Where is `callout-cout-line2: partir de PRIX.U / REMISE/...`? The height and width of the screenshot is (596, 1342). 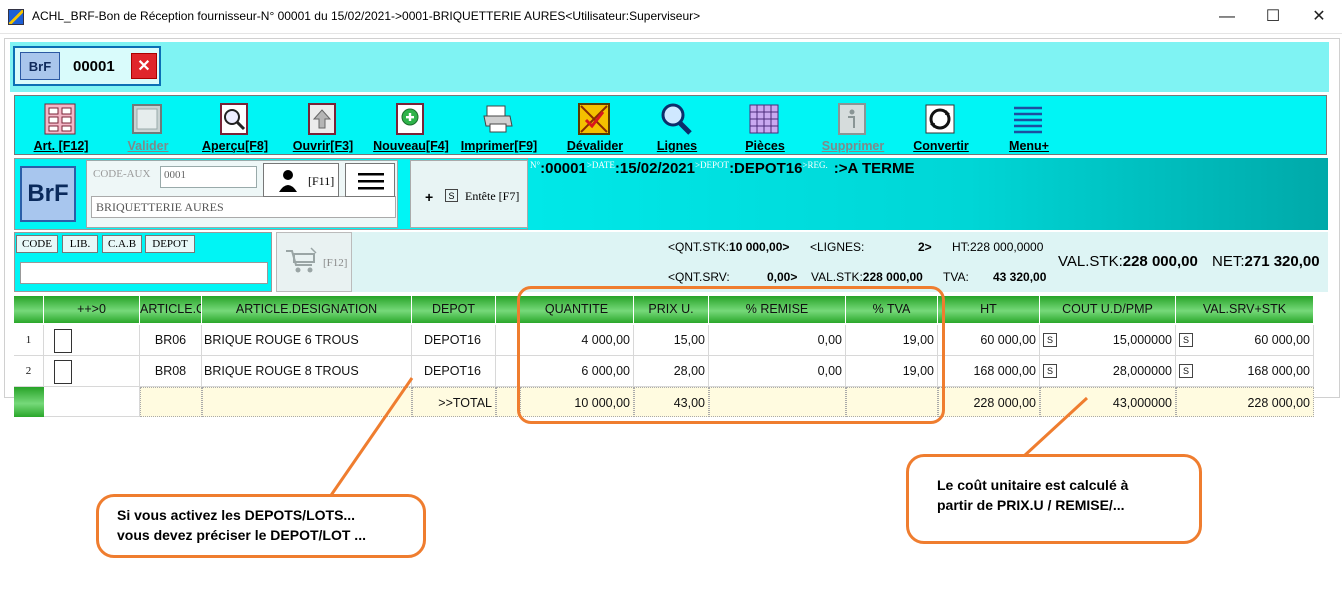 callout-cout-line2: partir de PRIX.U / REMISE/... is located at coordinates (1031, 505).